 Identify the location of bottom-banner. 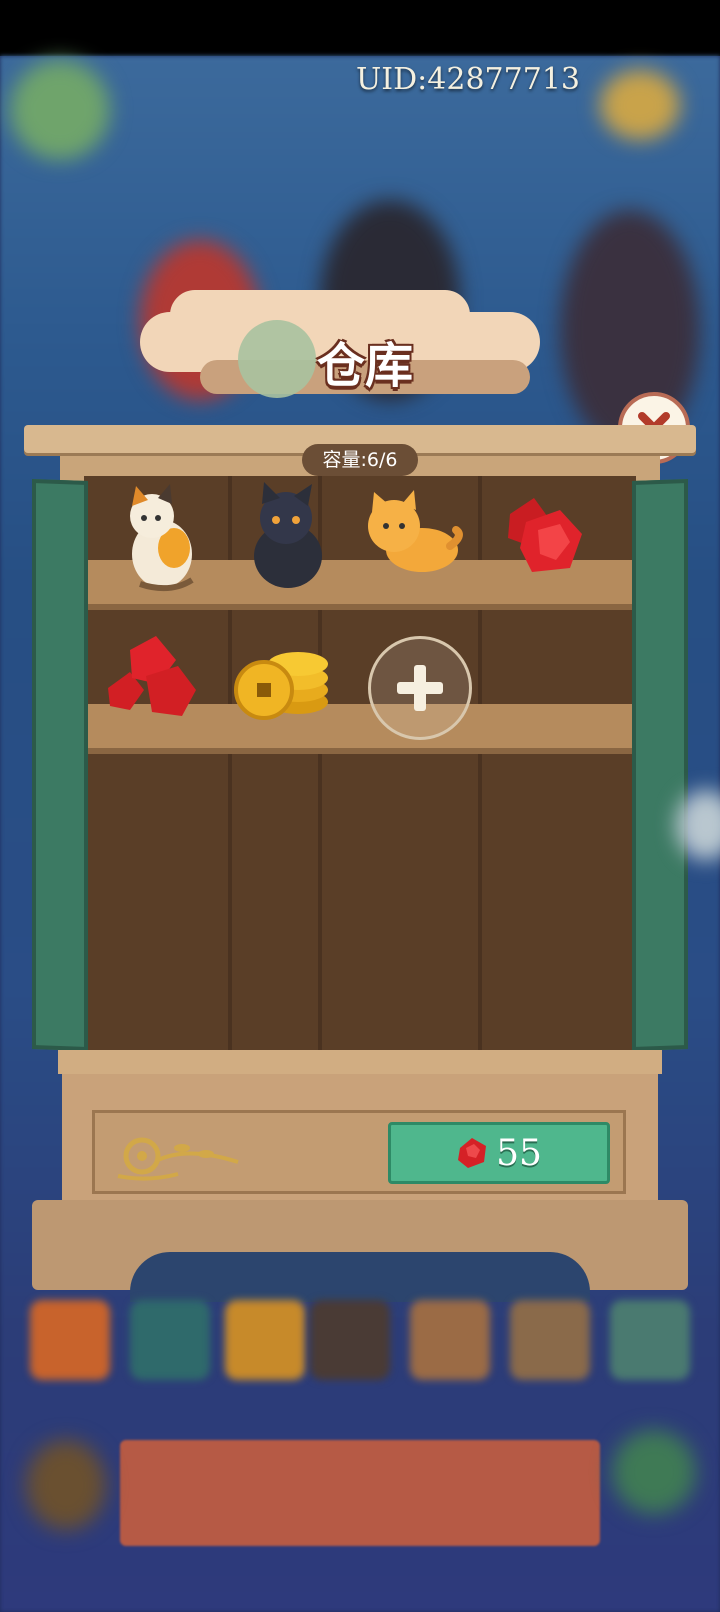
(360, 1493).